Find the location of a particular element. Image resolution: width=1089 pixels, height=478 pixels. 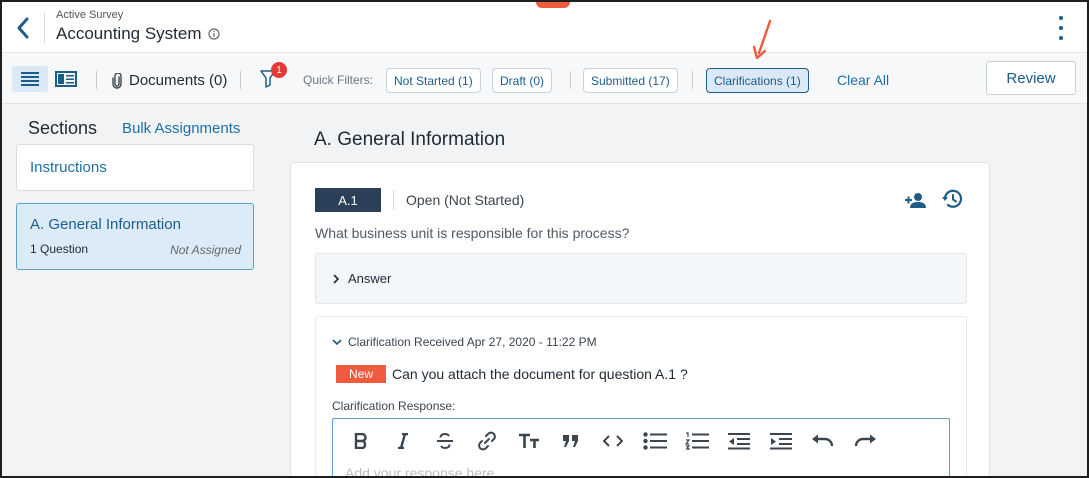

chip-clarifications: Clarifications (1) is located at coordinates (757, 80).